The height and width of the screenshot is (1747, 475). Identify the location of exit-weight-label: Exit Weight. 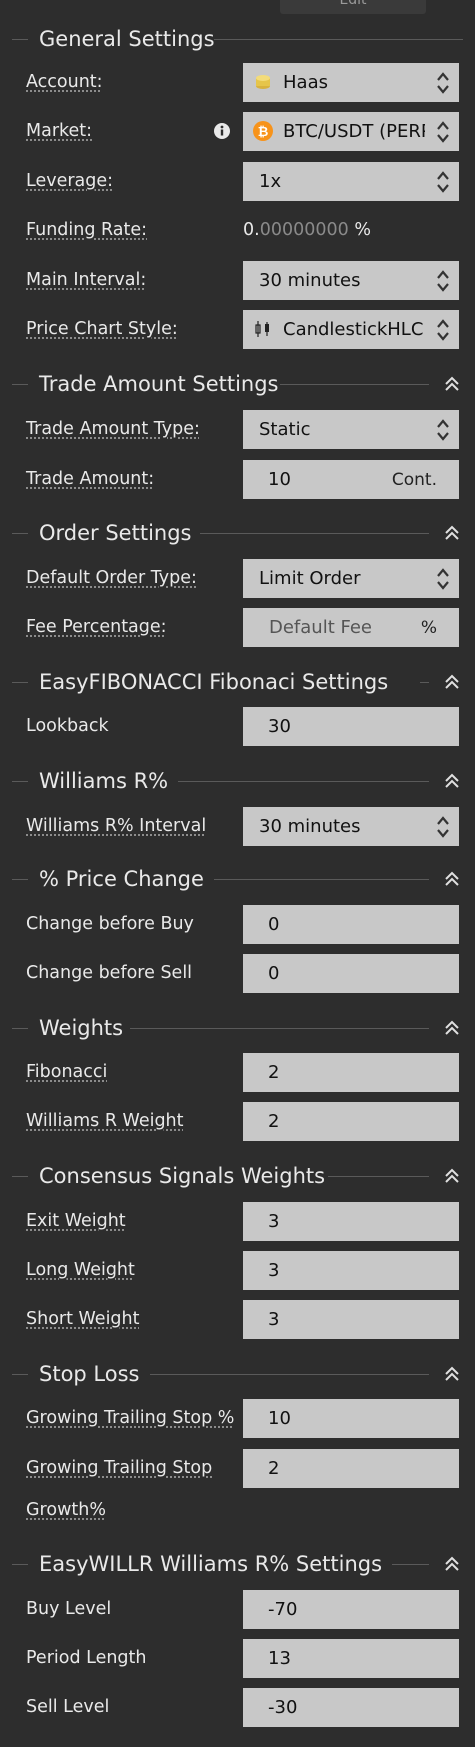
(76, 1221).